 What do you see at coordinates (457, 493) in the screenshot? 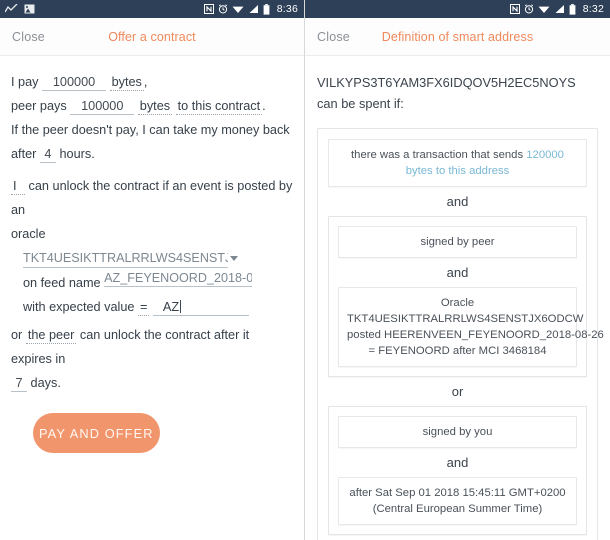
I see `timestamp-value: after Sat Sep 01 2018 15:45:11 GMT+0200` at bounding box center [457, 493].